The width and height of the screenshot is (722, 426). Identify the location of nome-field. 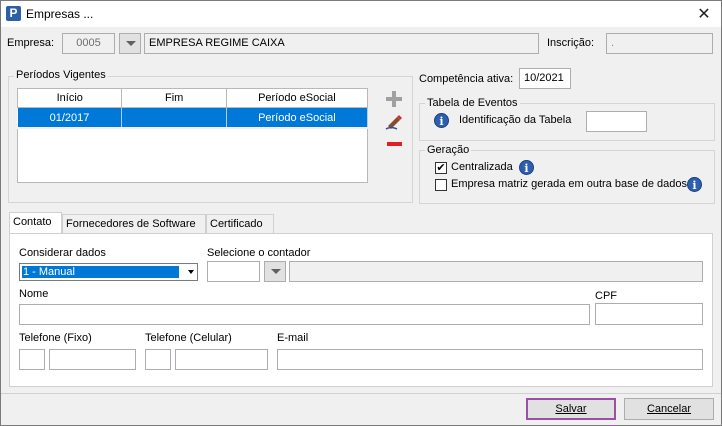
(304, 314).